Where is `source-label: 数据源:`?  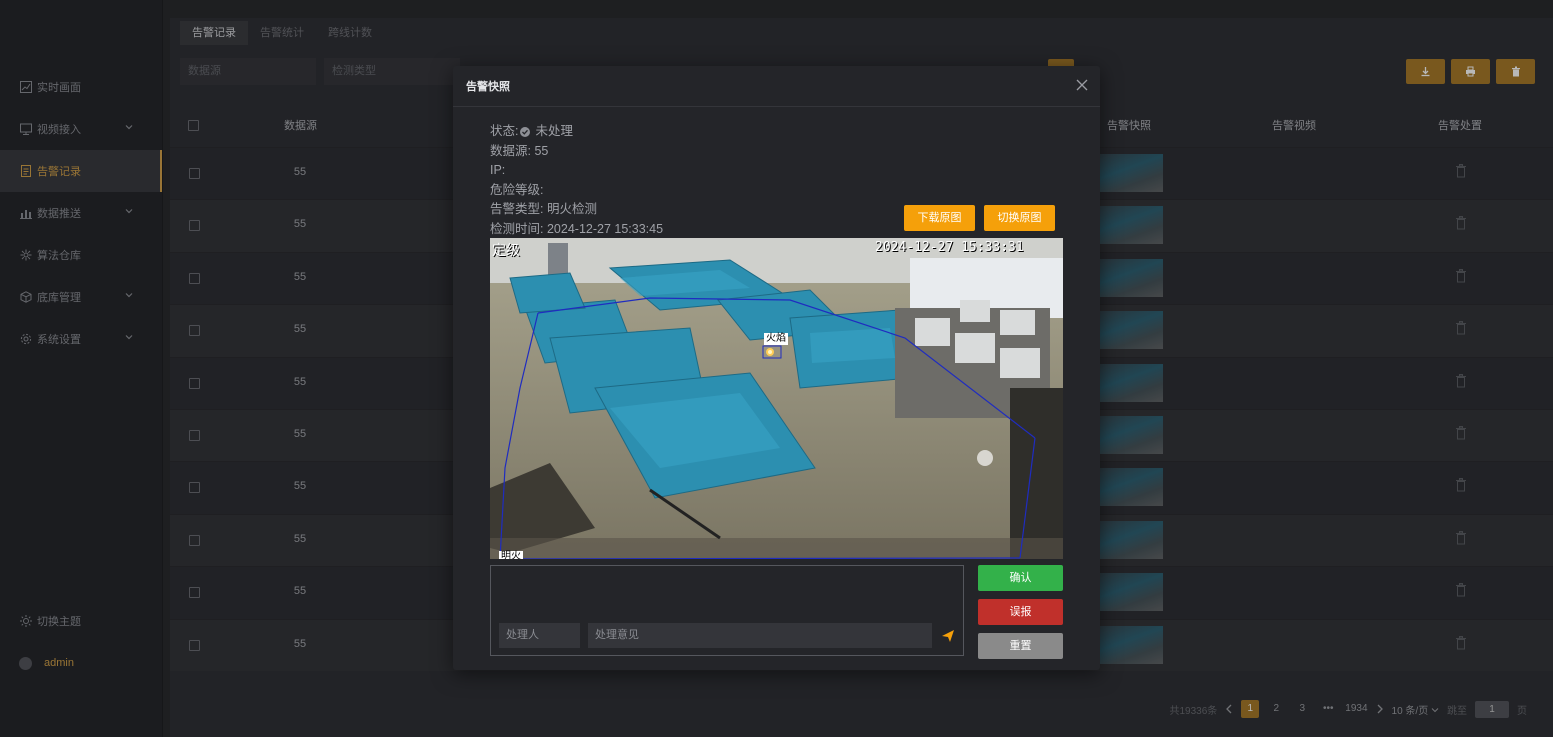
source-label: 数据源: is located at coordinates (510, 150).